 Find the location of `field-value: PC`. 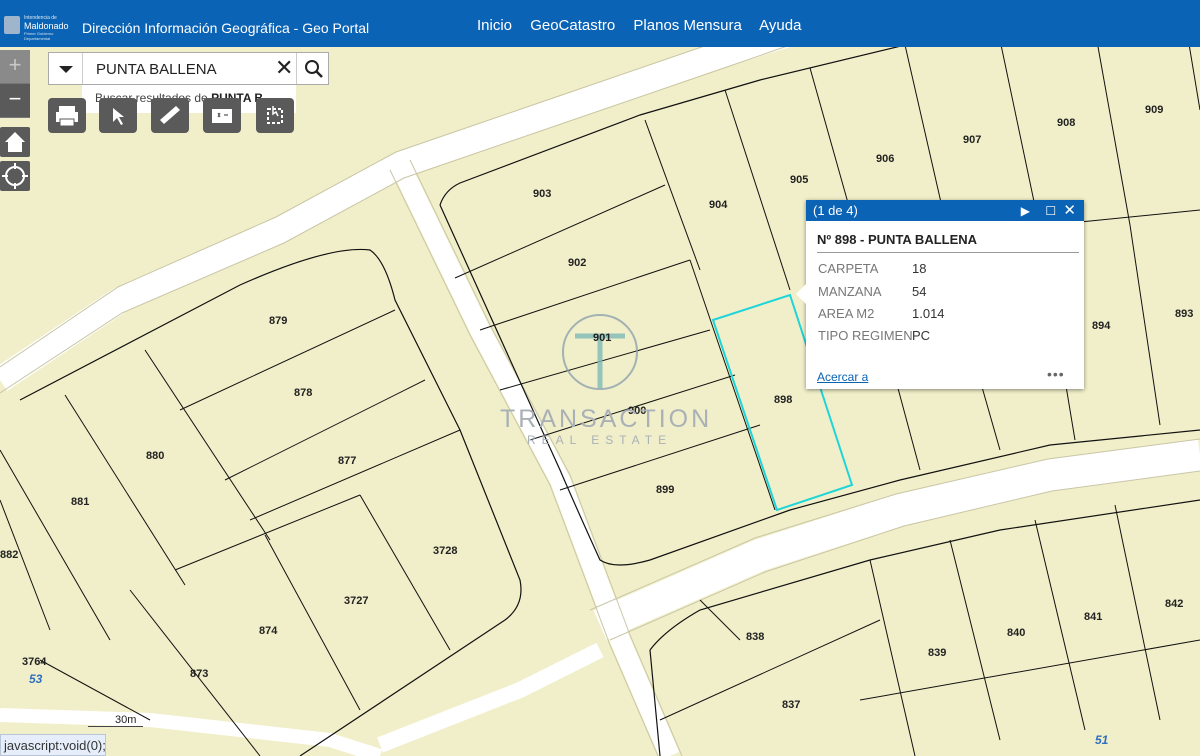

field-value: PC is located at coordinates (921, 335).